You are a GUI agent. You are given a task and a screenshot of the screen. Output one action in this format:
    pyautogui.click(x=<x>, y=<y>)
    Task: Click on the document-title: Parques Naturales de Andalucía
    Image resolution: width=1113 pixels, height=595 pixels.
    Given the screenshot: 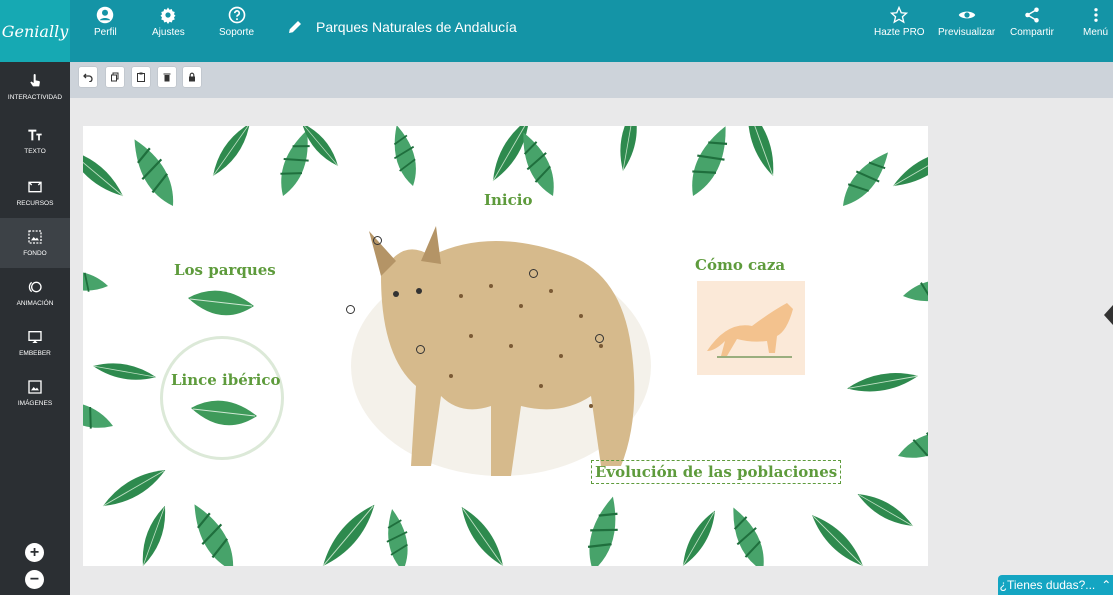 What is the action you would take?
    pyautogui.click(x=401, y=27)
    